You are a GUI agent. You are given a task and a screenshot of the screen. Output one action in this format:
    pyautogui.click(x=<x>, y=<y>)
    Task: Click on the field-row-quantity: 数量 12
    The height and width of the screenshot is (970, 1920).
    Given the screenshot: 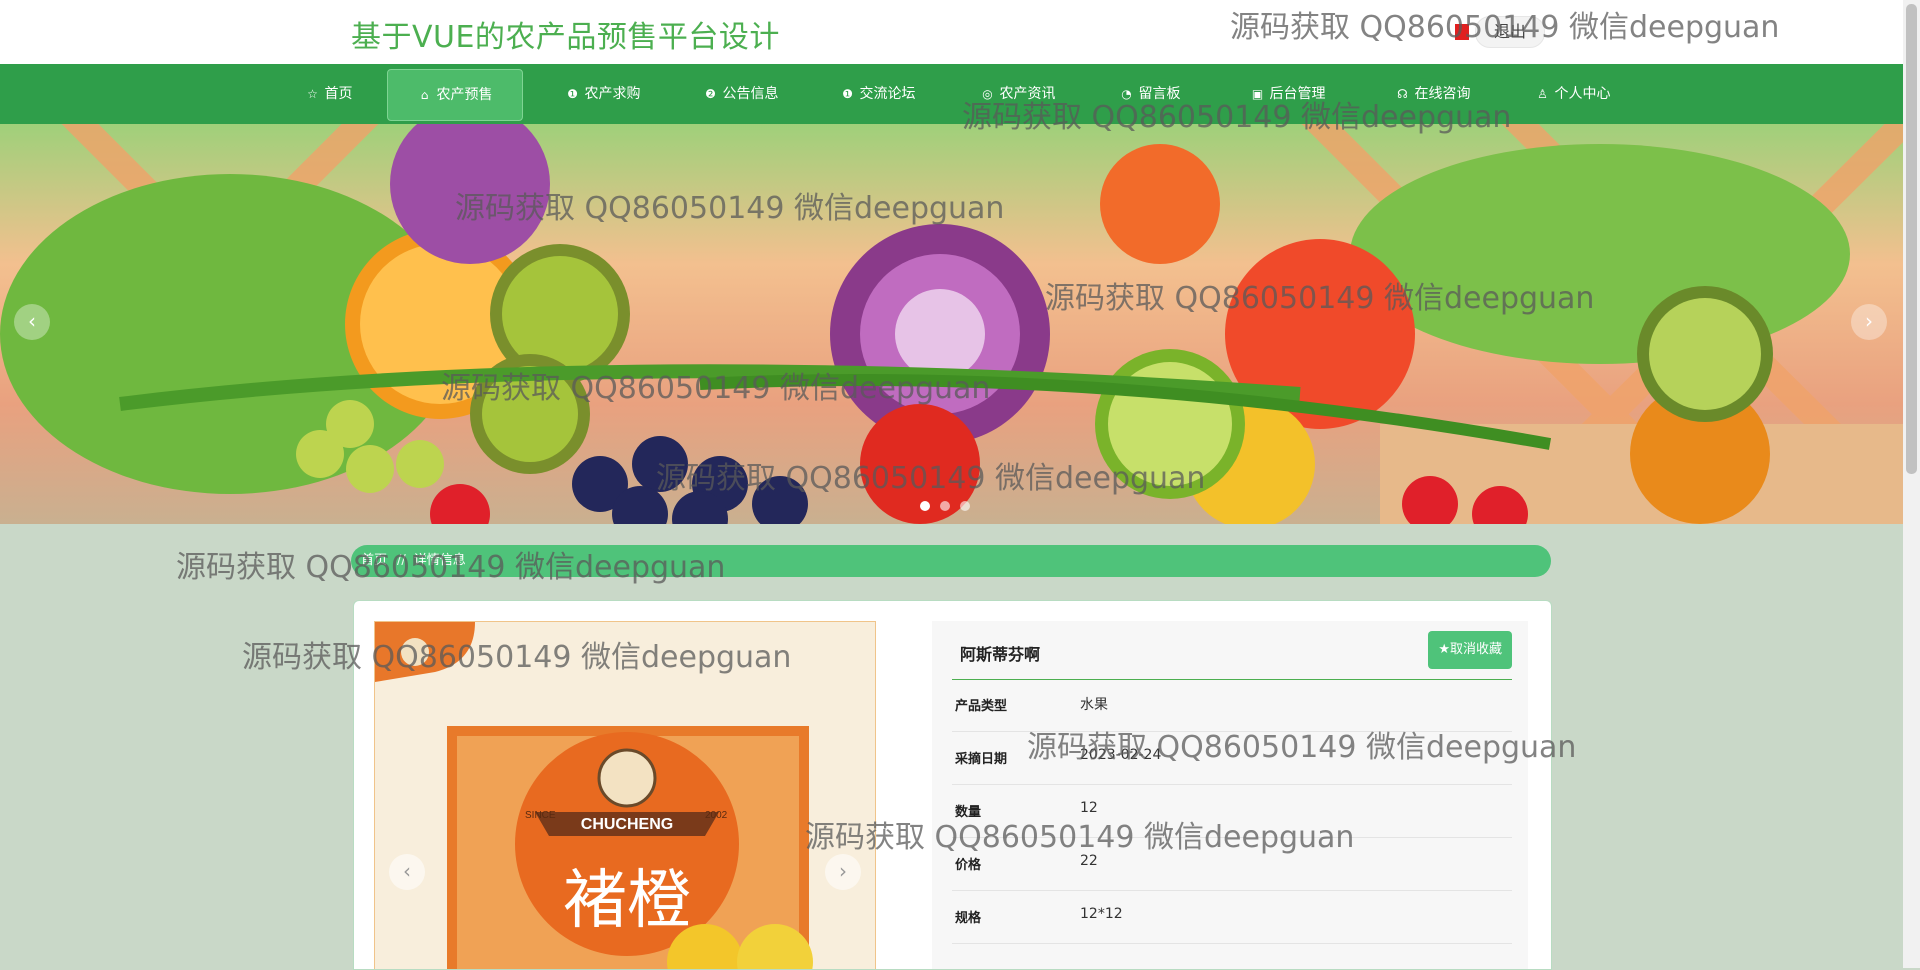 What is the action you would take?
    pyautogui.click(x=1232, y=811)
    